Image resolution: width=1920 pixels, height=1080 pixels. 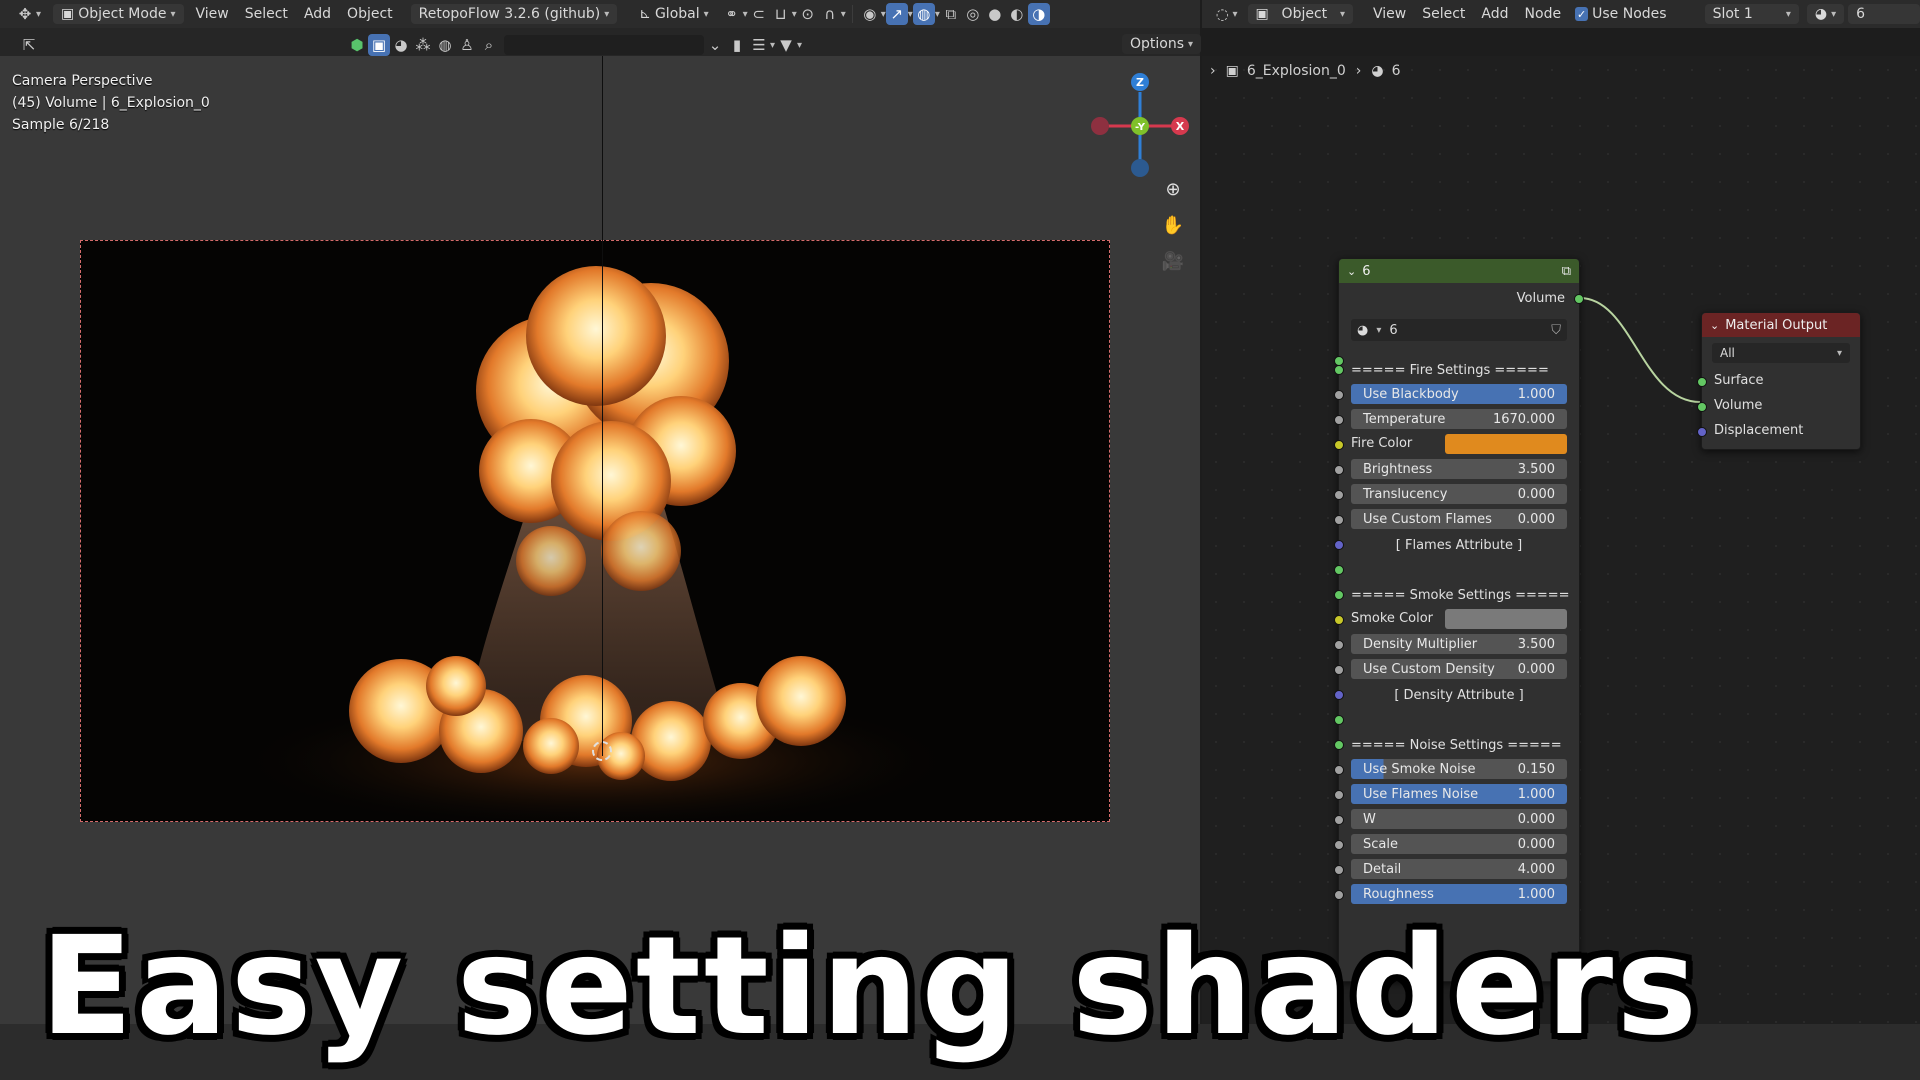 I want to click on use-nodes-label: Use Nodes, so click(x=1631, y=14).